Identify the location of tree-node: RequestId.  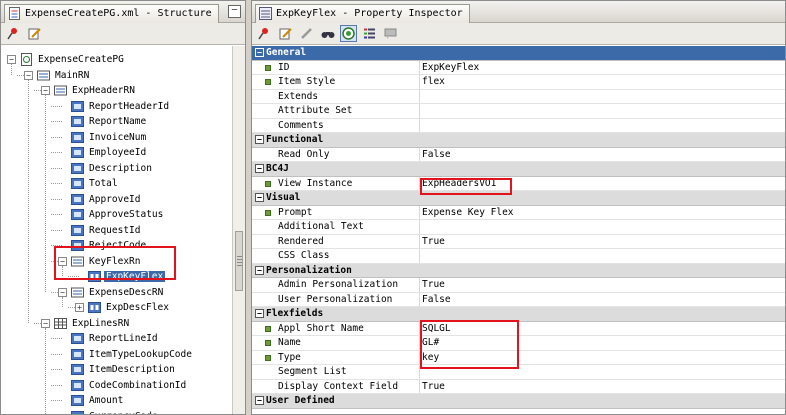
(100, 230).